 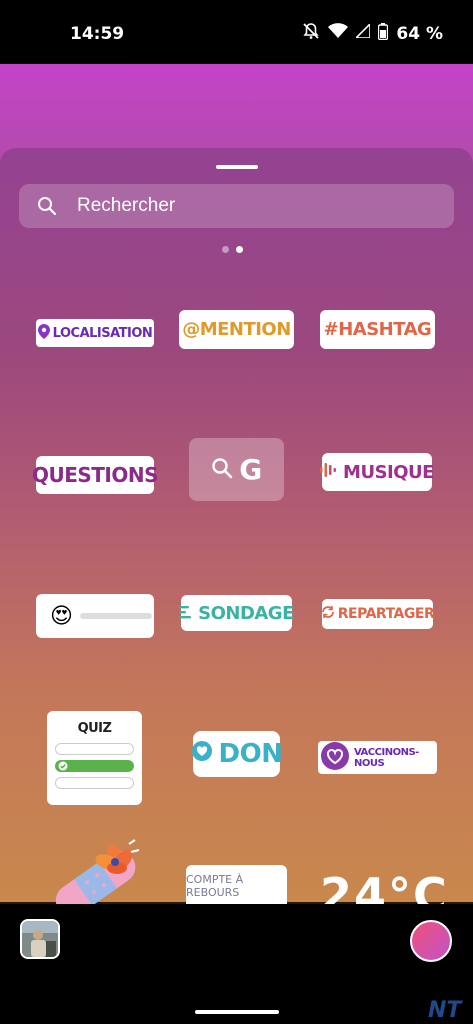 What do you see at coordinates (116, 616) in the screenshot?
I see `slider-track` at bounding box center [116, 616].